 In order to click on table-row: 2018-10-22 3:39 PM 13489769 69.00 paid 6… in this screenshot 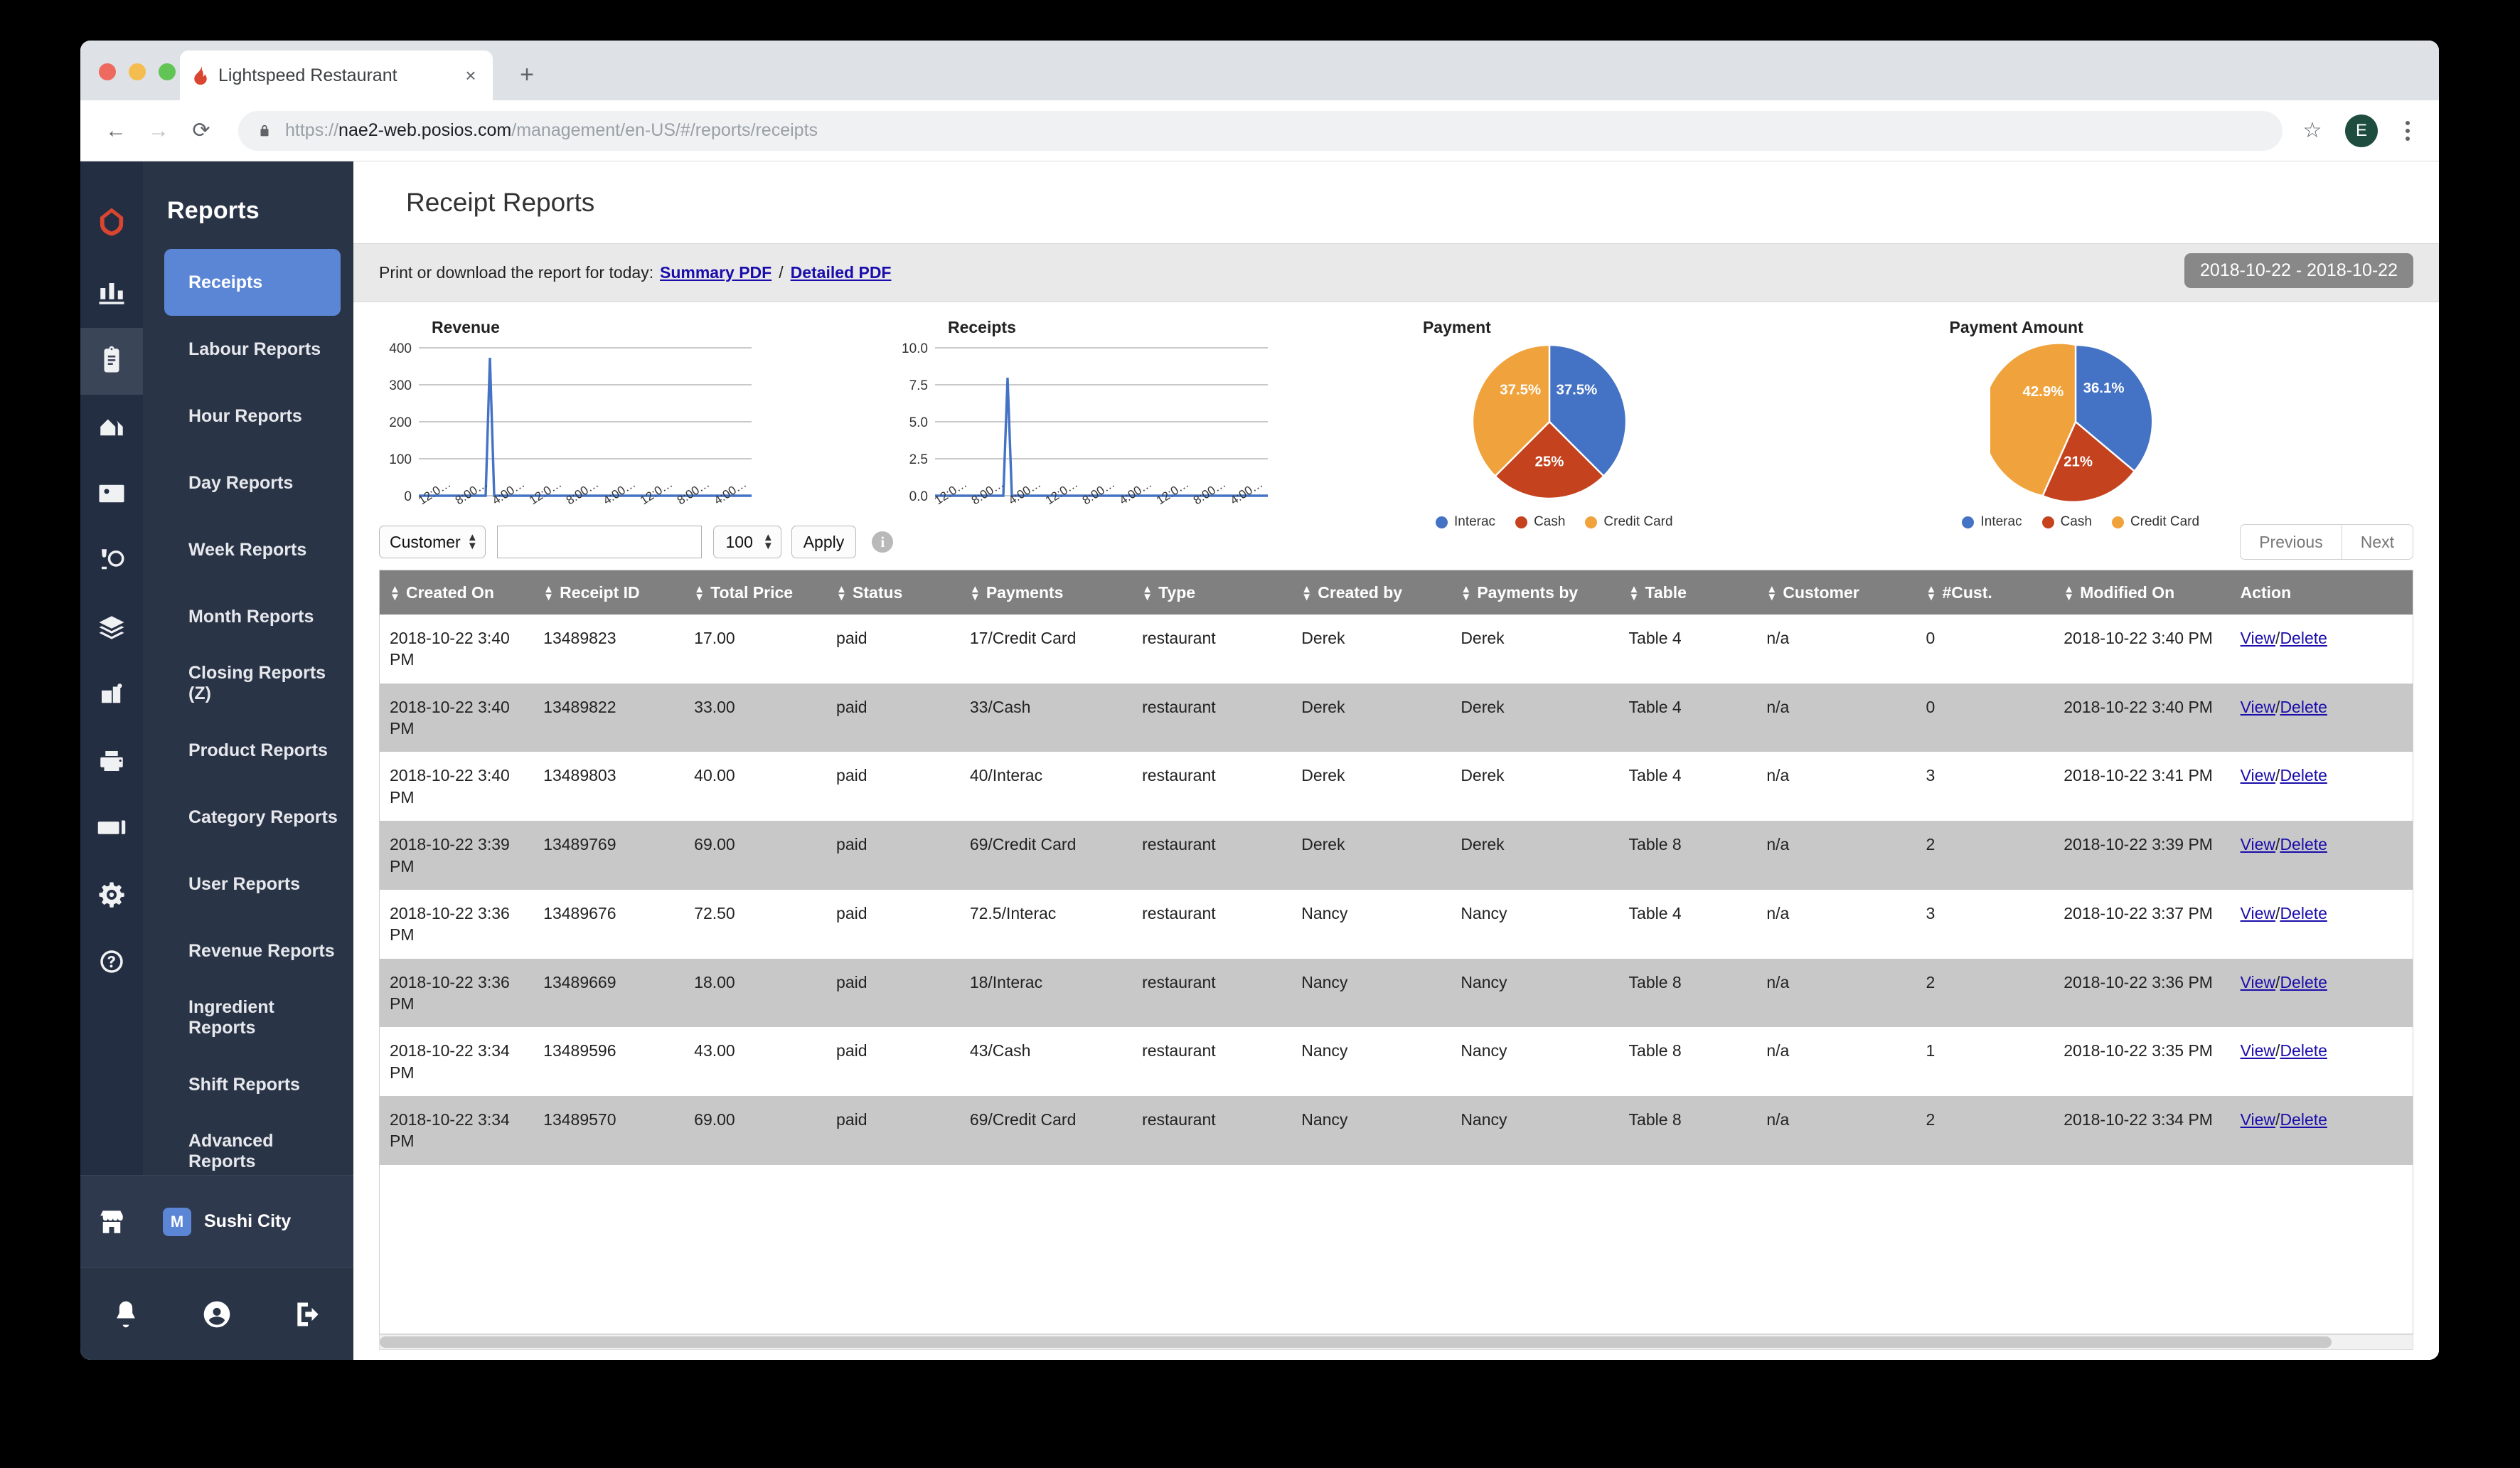, I will do `click(1397, 855)`.